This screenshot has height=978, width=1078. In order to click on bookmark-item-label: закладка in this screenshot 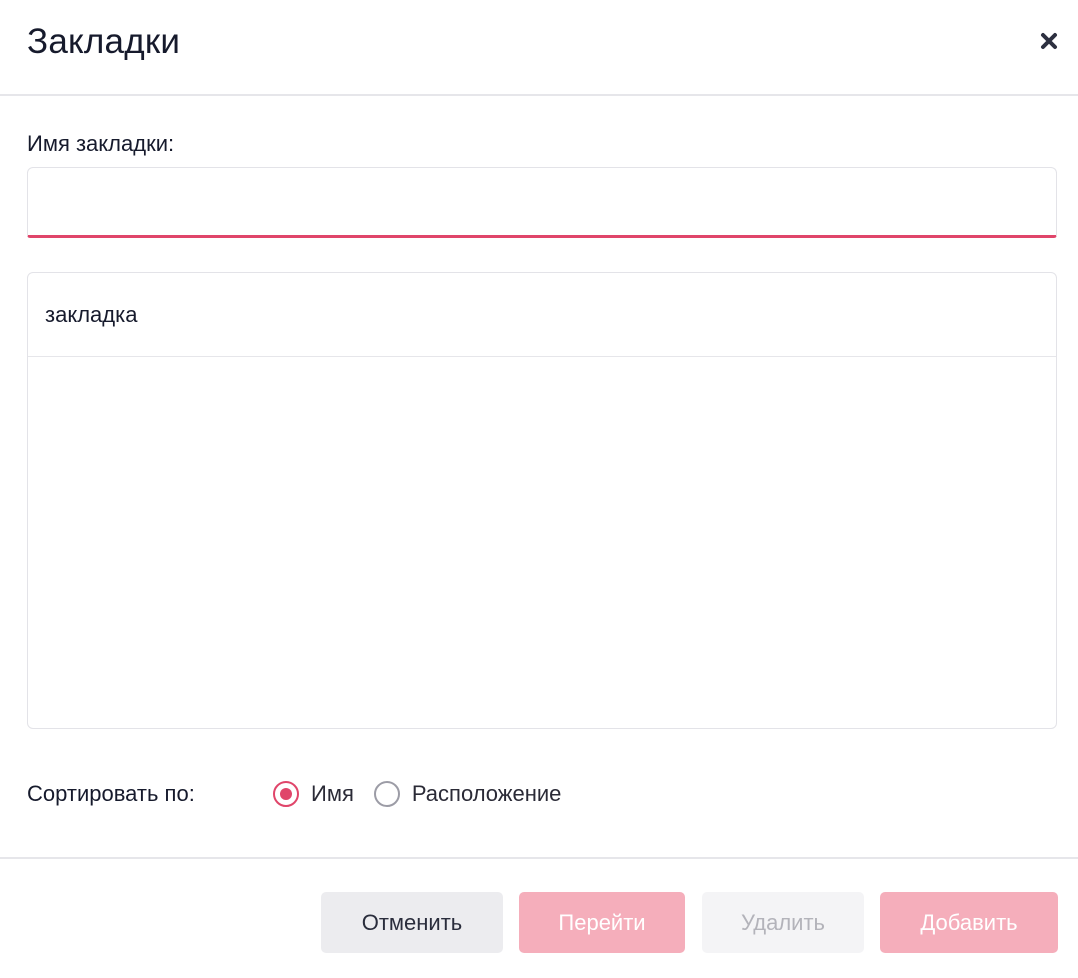, I will do `click(91, 314)`.